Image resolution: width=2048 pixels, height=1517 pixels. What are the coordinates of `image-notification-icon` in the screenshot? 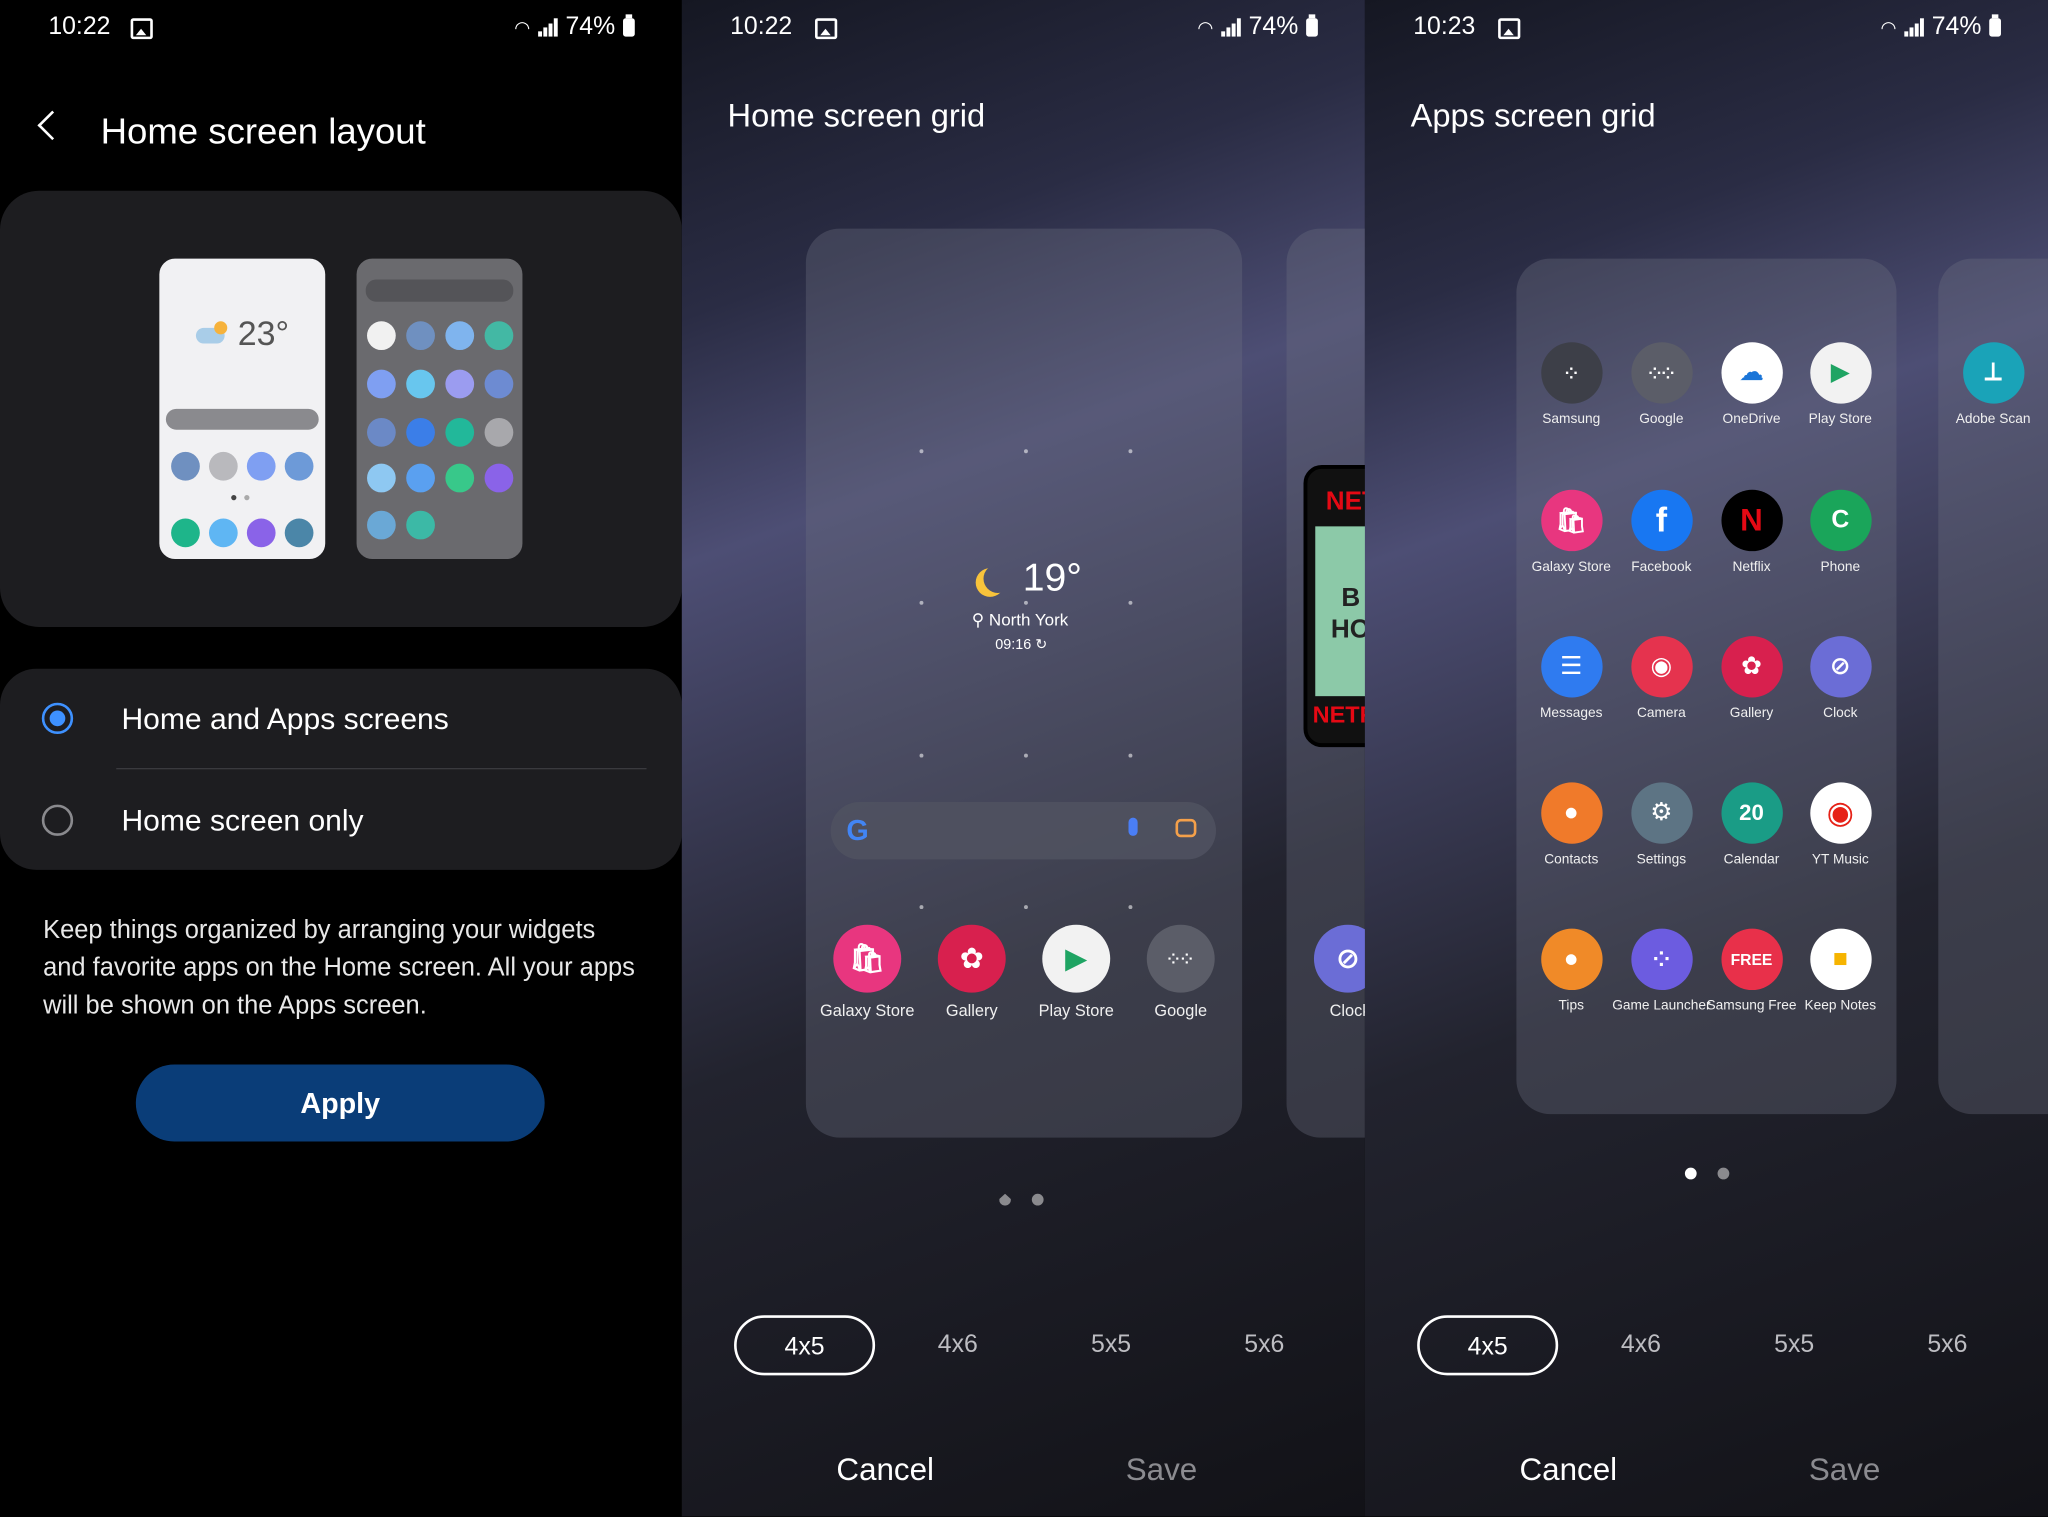 It's located at (826, 29).